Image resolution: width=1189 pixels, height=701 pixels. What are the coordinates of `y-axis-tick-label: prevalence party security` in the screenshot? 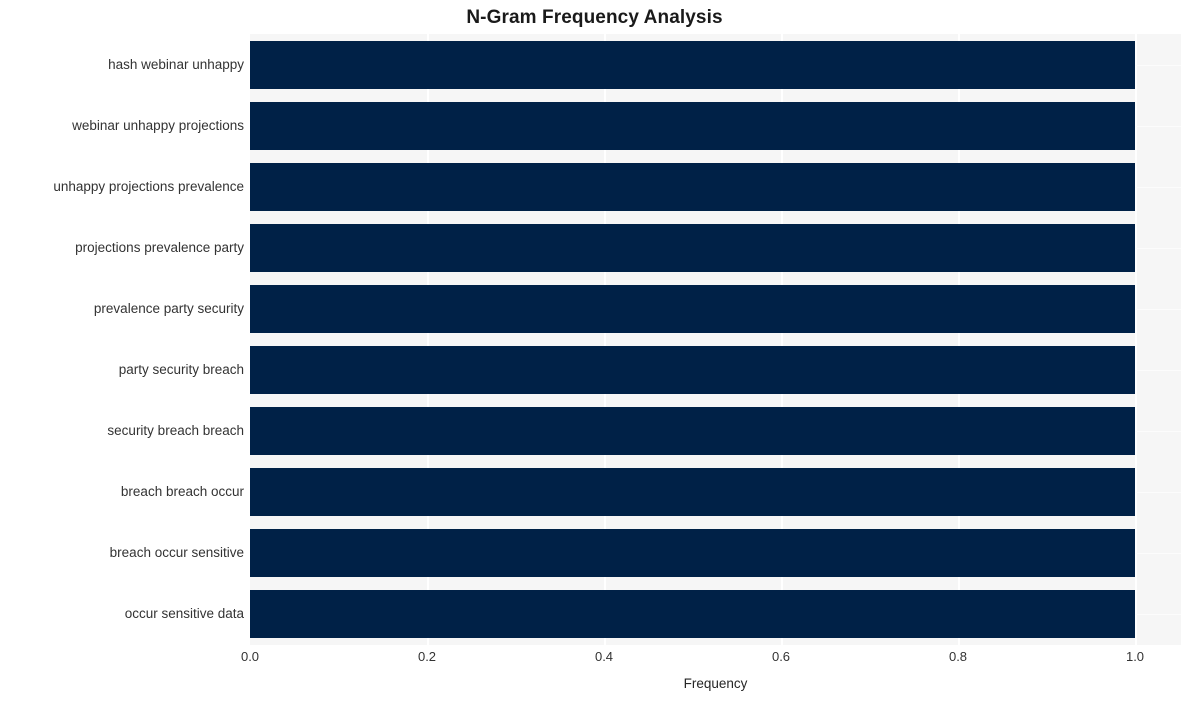 It's located at (168, 308).